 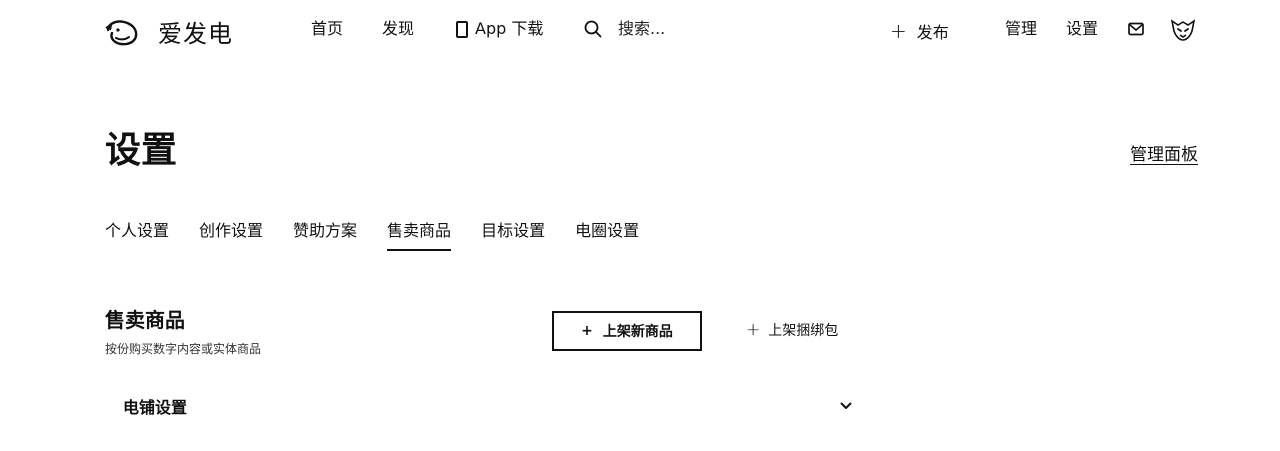 I want to click on section-title: 售卖商品, so click(x=145, y=320).